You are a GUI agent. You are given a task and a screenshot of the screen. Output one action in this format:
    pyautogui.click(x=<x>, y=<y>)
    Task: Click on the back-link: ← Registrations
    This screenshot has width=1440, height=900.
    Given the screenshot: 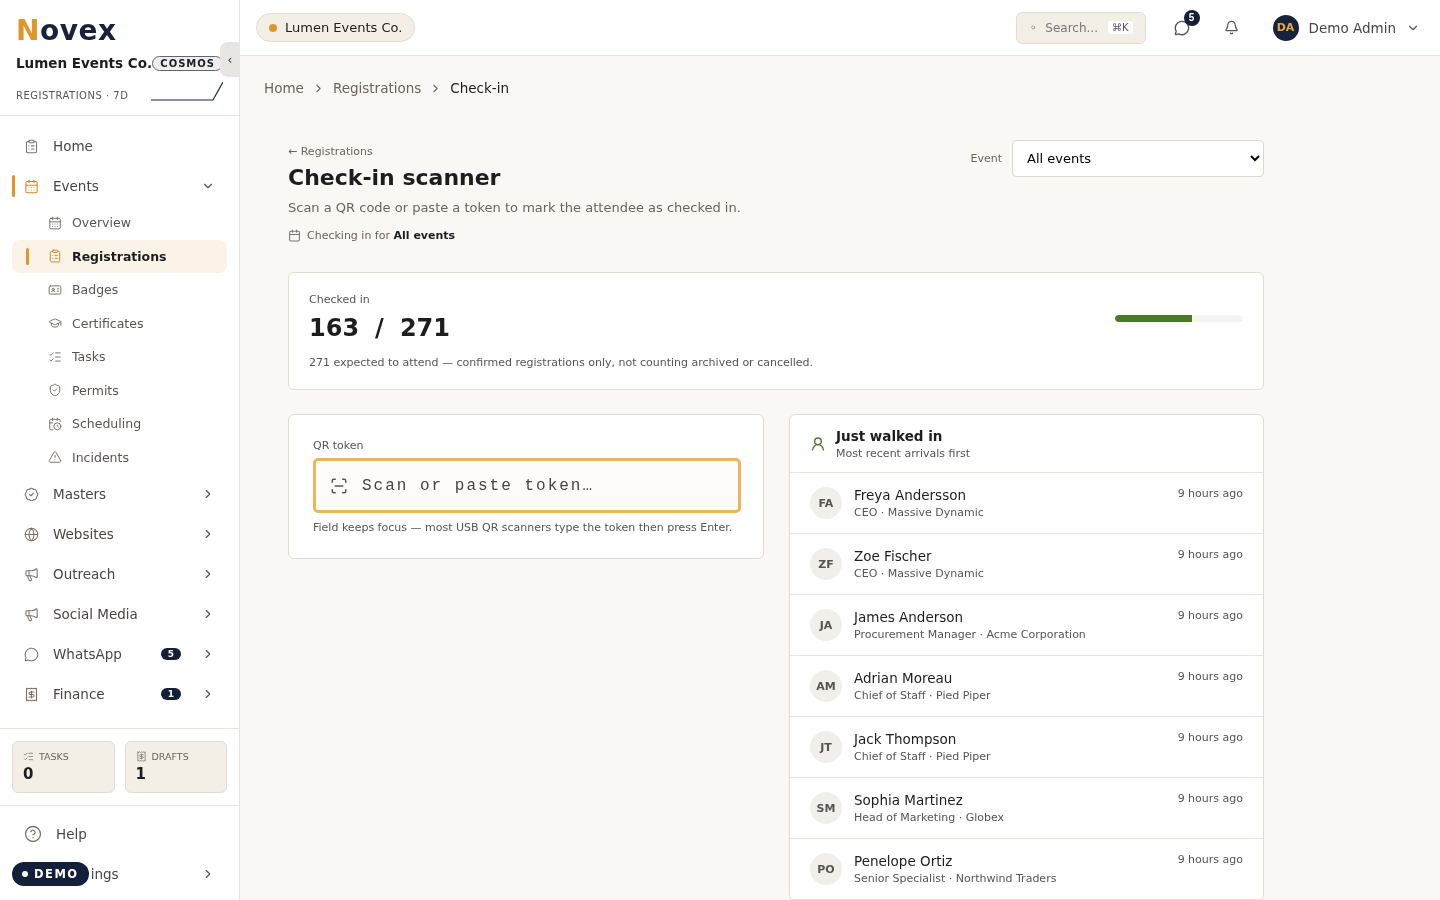 What is the action you would take?
    pyautogui.click(x=330, y=151)
    